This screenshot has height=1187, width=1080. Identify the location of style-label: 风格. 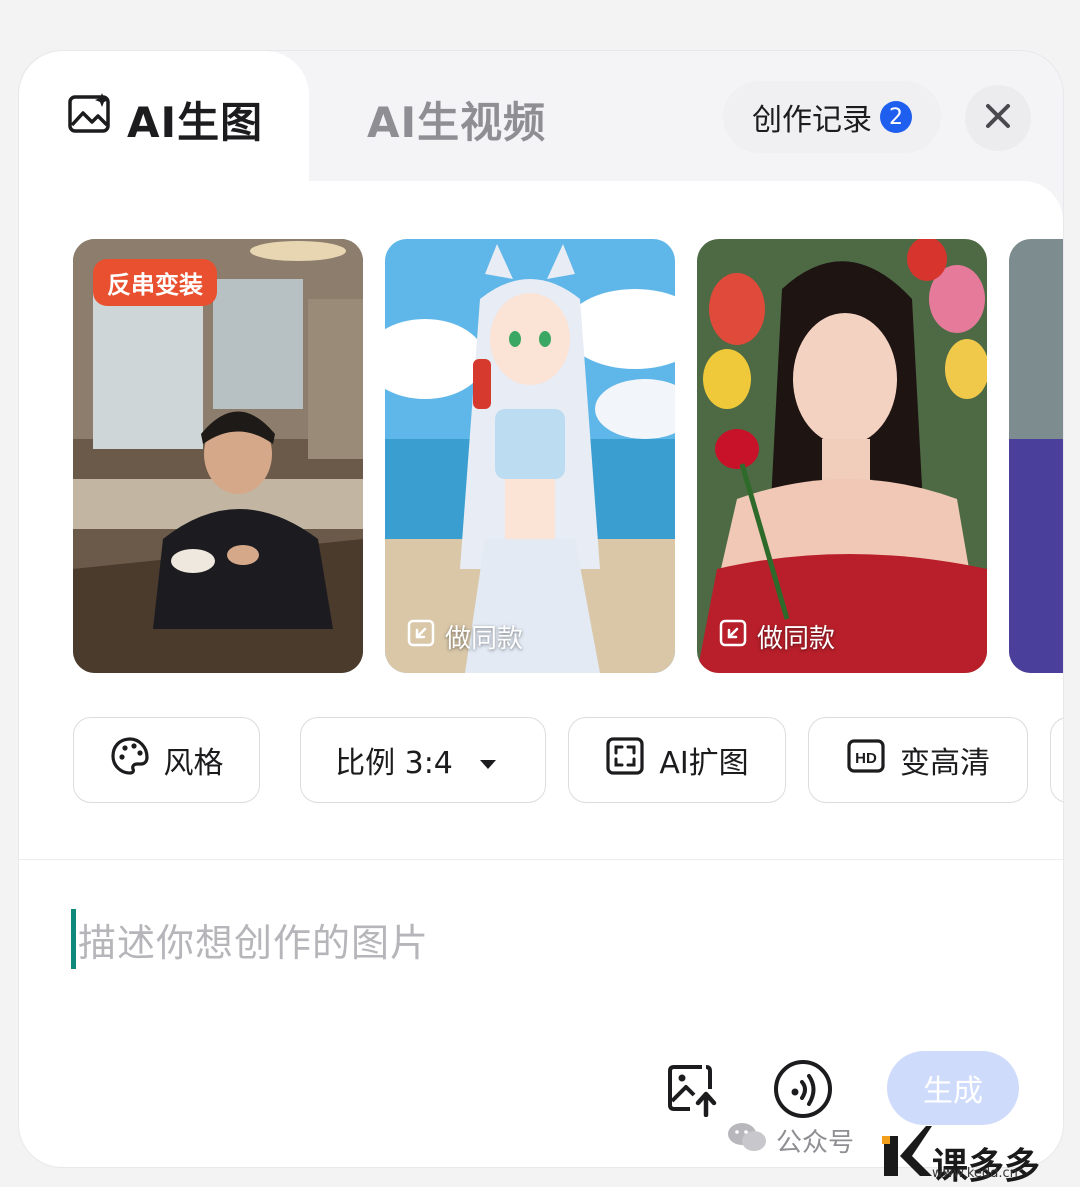
(193, 763).